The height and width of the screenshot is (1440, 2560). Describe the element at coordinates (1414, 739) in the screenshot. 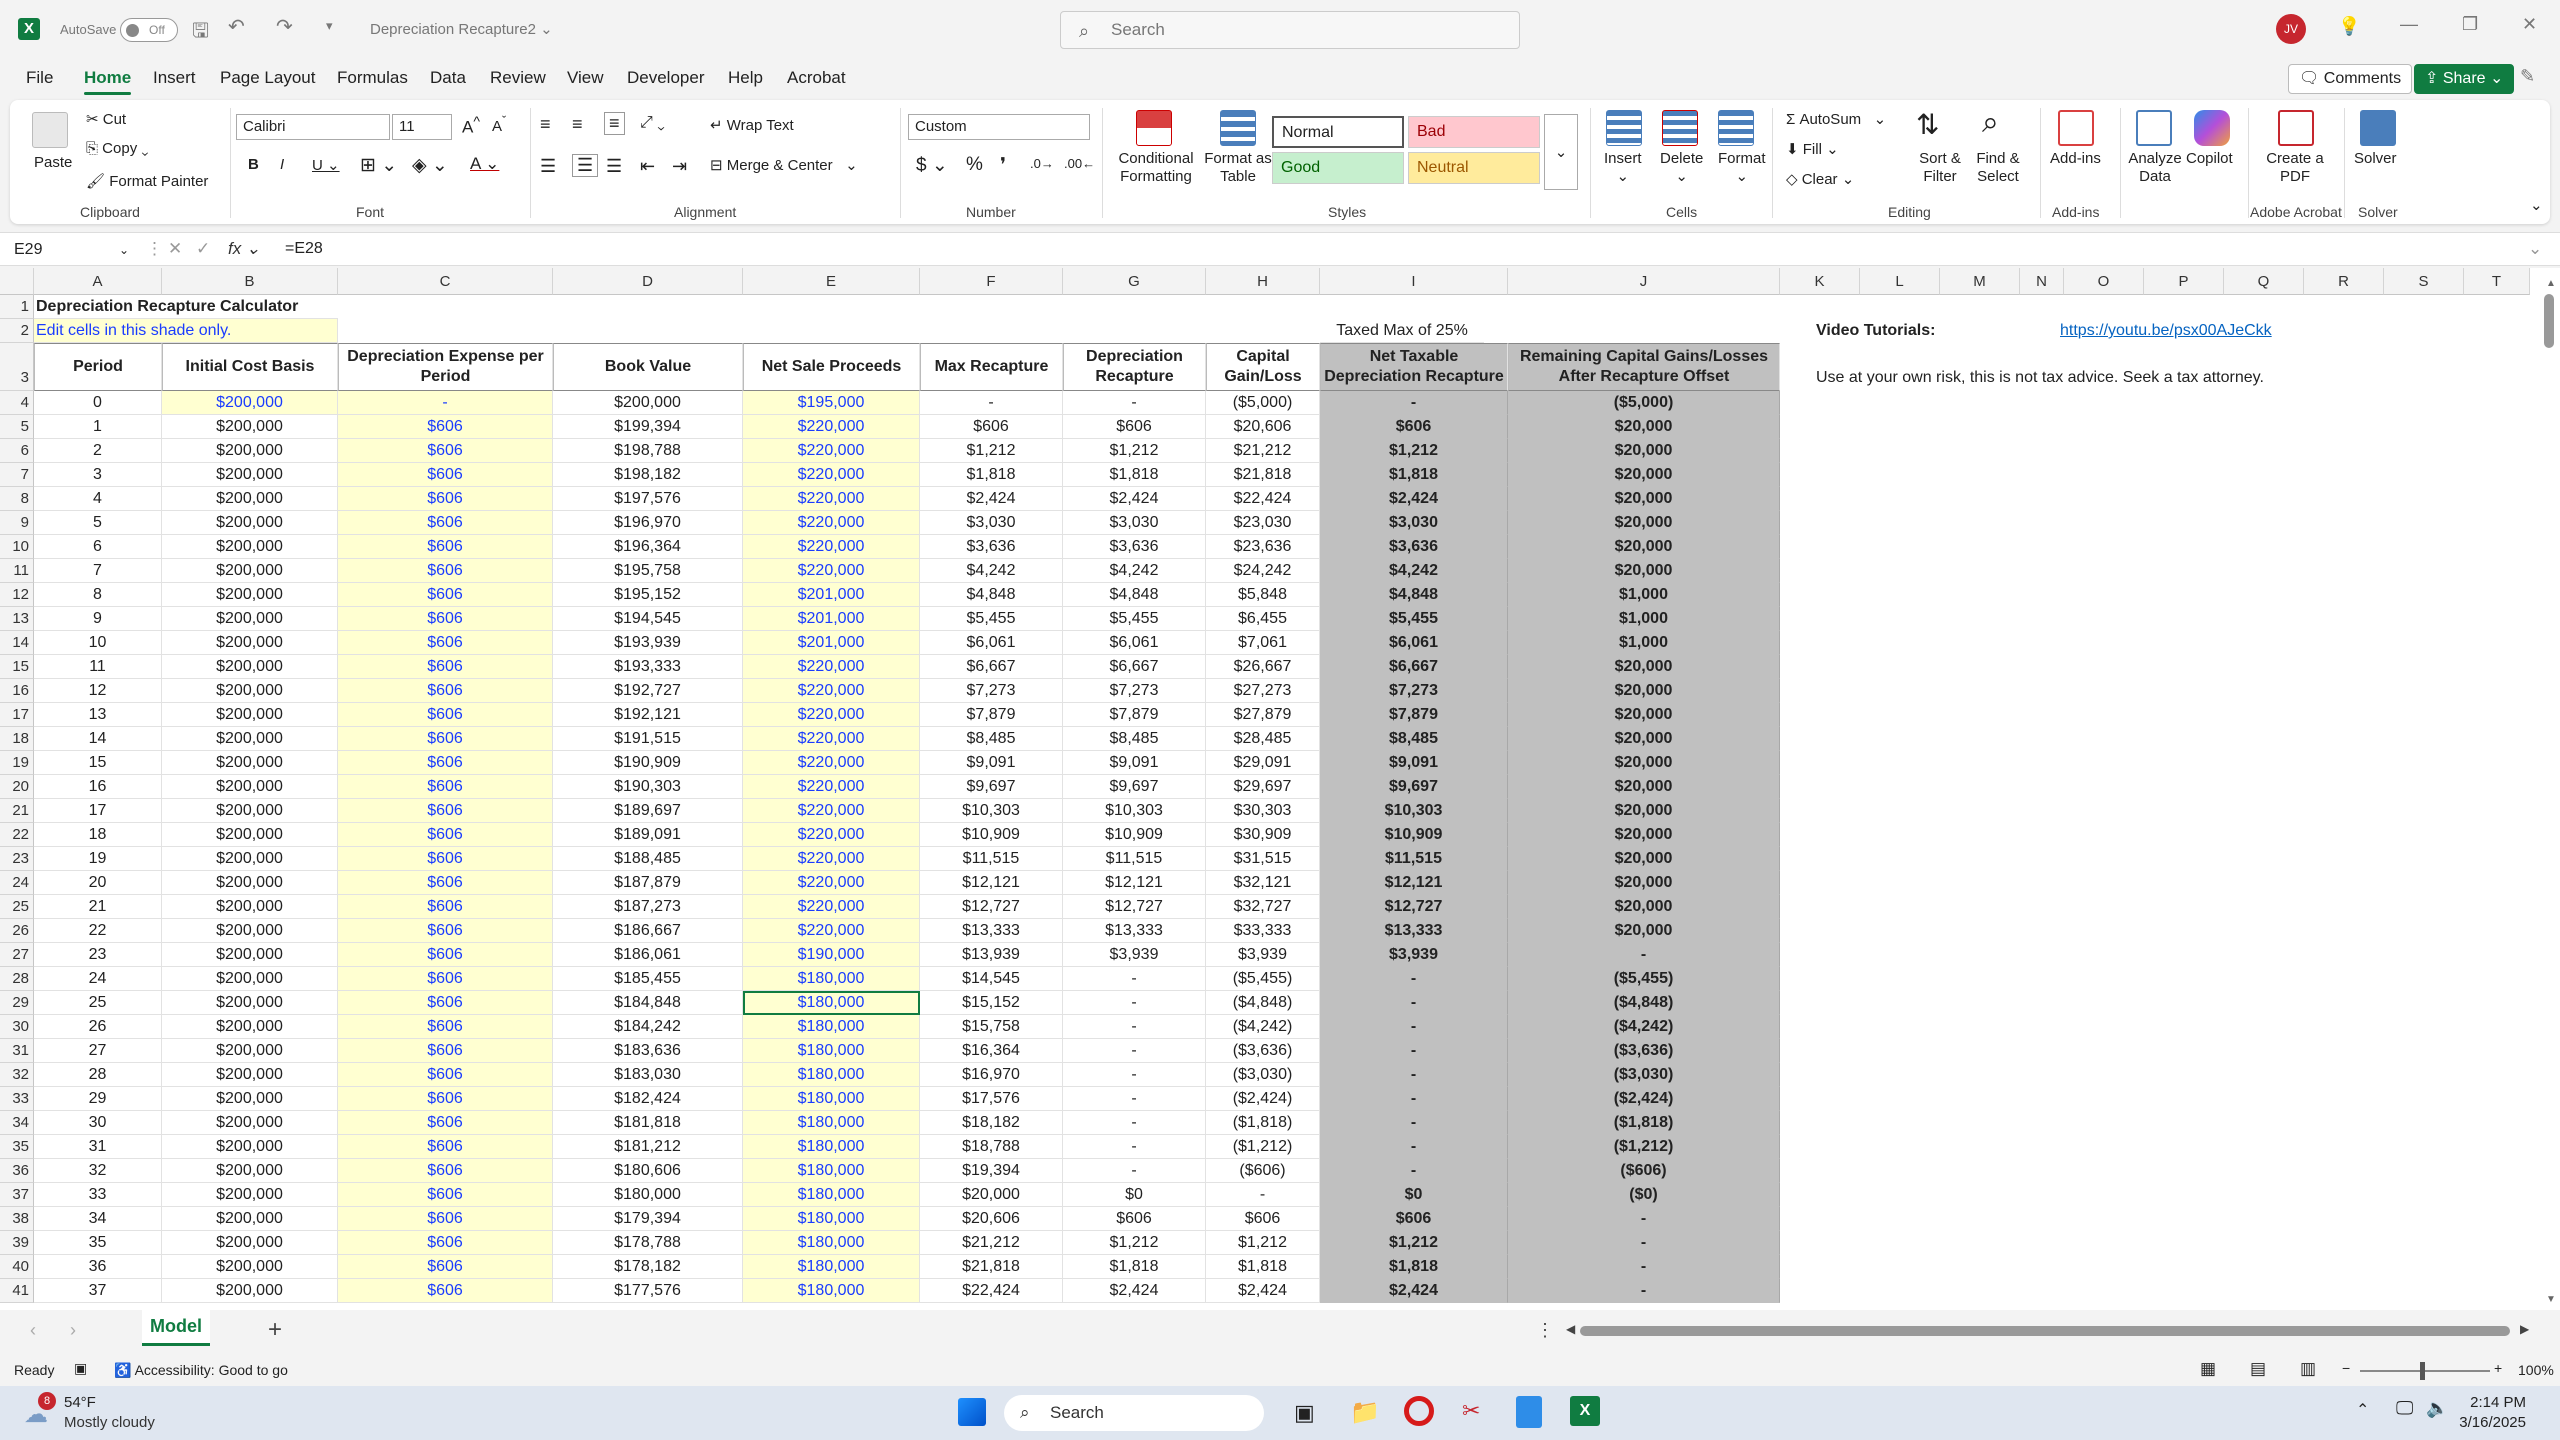

I see `table-cell: $8,485` at that location.